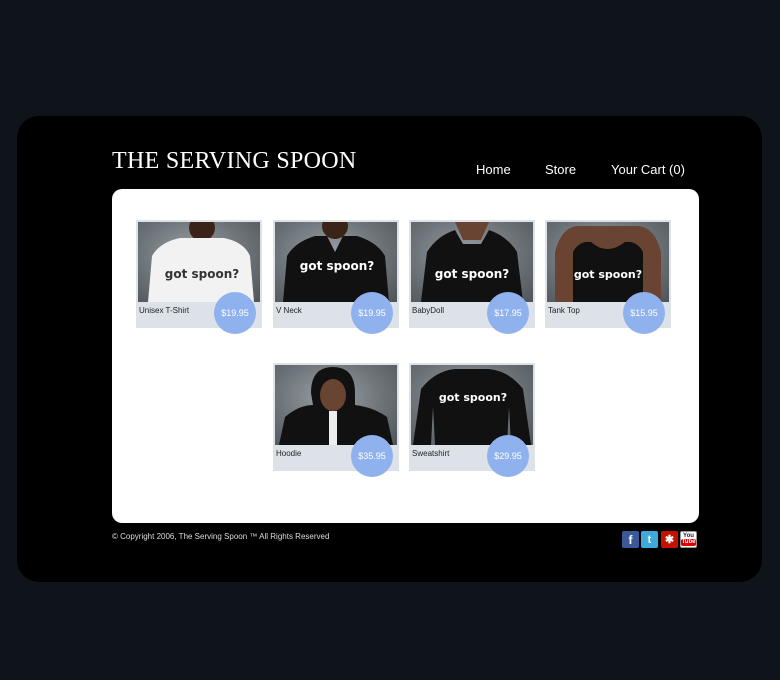 This screenshot has width=780, height=680. Describe the element at coordinates (289, 310) in the screenshot. I see `product-name: V Neck` at that location.